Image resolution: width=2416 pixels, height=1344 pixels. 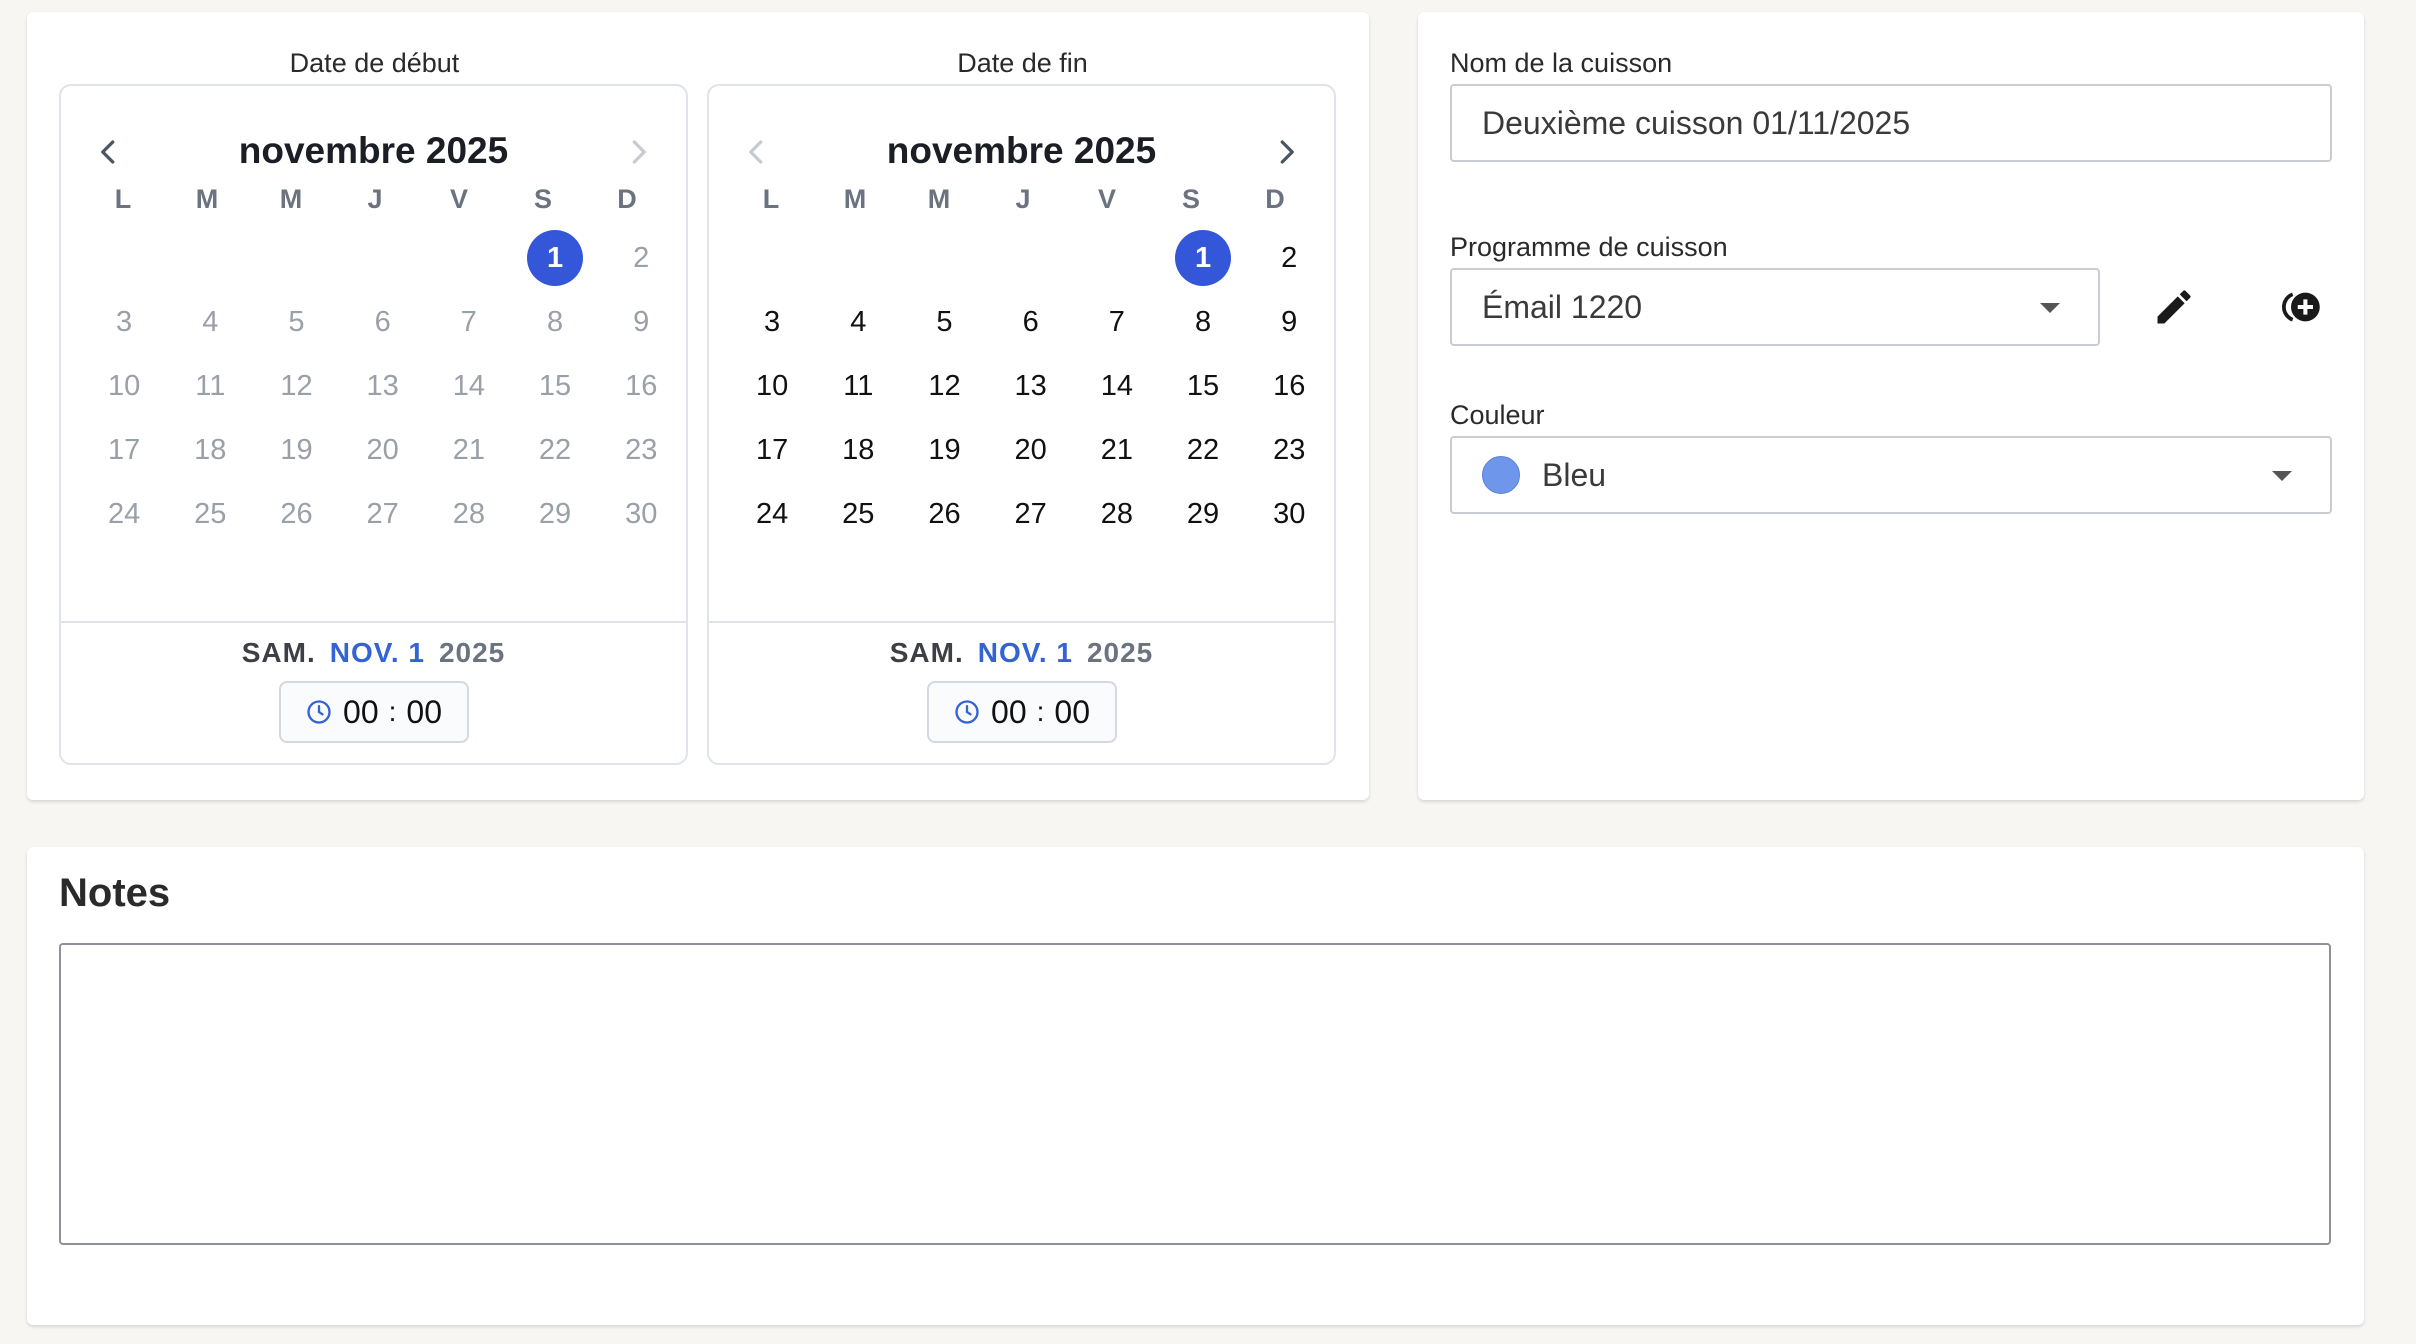 I want to click on day-cell: 19, so click(x=944, y=450).